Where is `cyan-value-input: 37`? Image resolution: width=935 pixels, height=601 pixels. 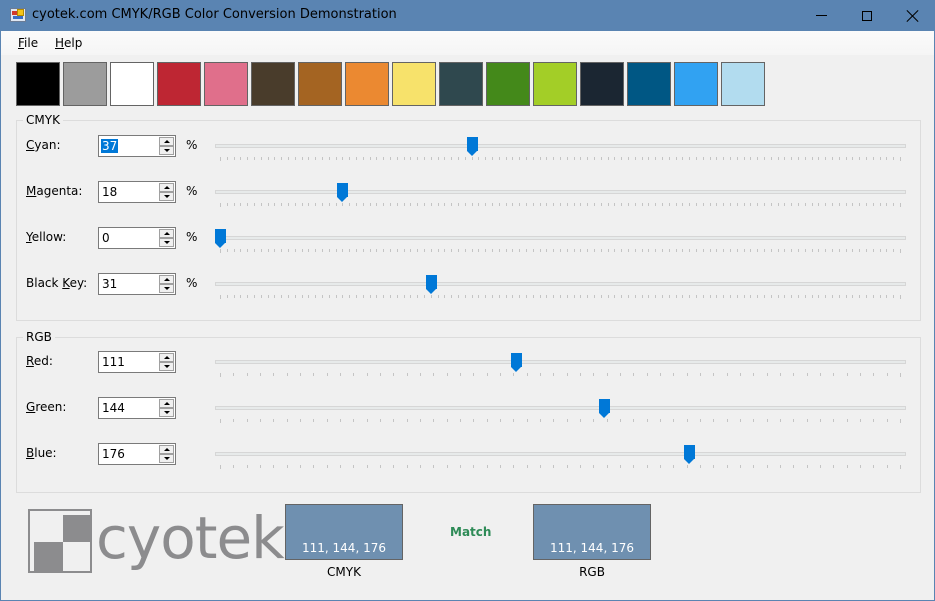
cyan-value-input: 37 is located at coordinates (110, 146).